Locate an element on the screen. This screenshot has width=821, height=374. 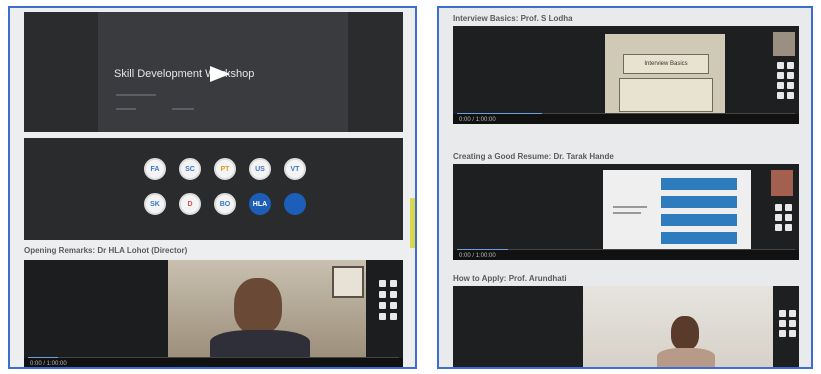
resume-panel: 0:00 / 1:00:00 is located at coordinates (626, 212).